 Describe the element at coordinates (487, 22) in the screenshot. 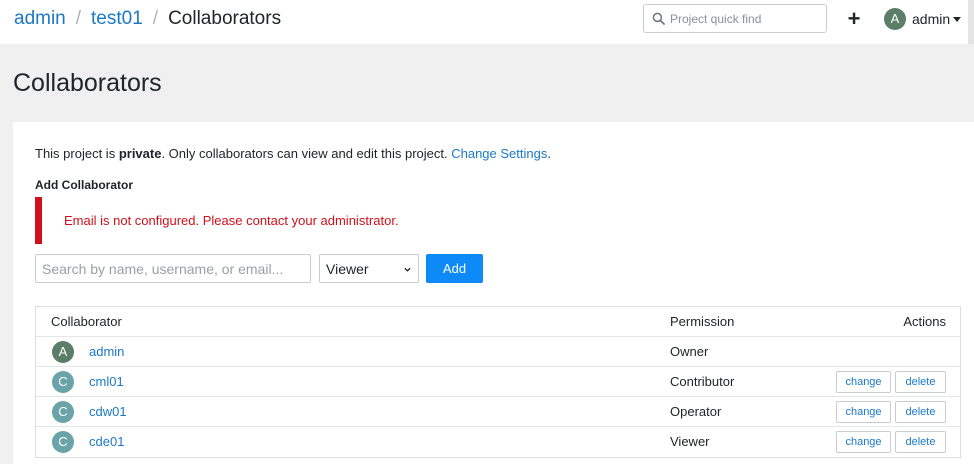

I see `top-navbar: admin / test01 / Collaborators + A admin` at that location.